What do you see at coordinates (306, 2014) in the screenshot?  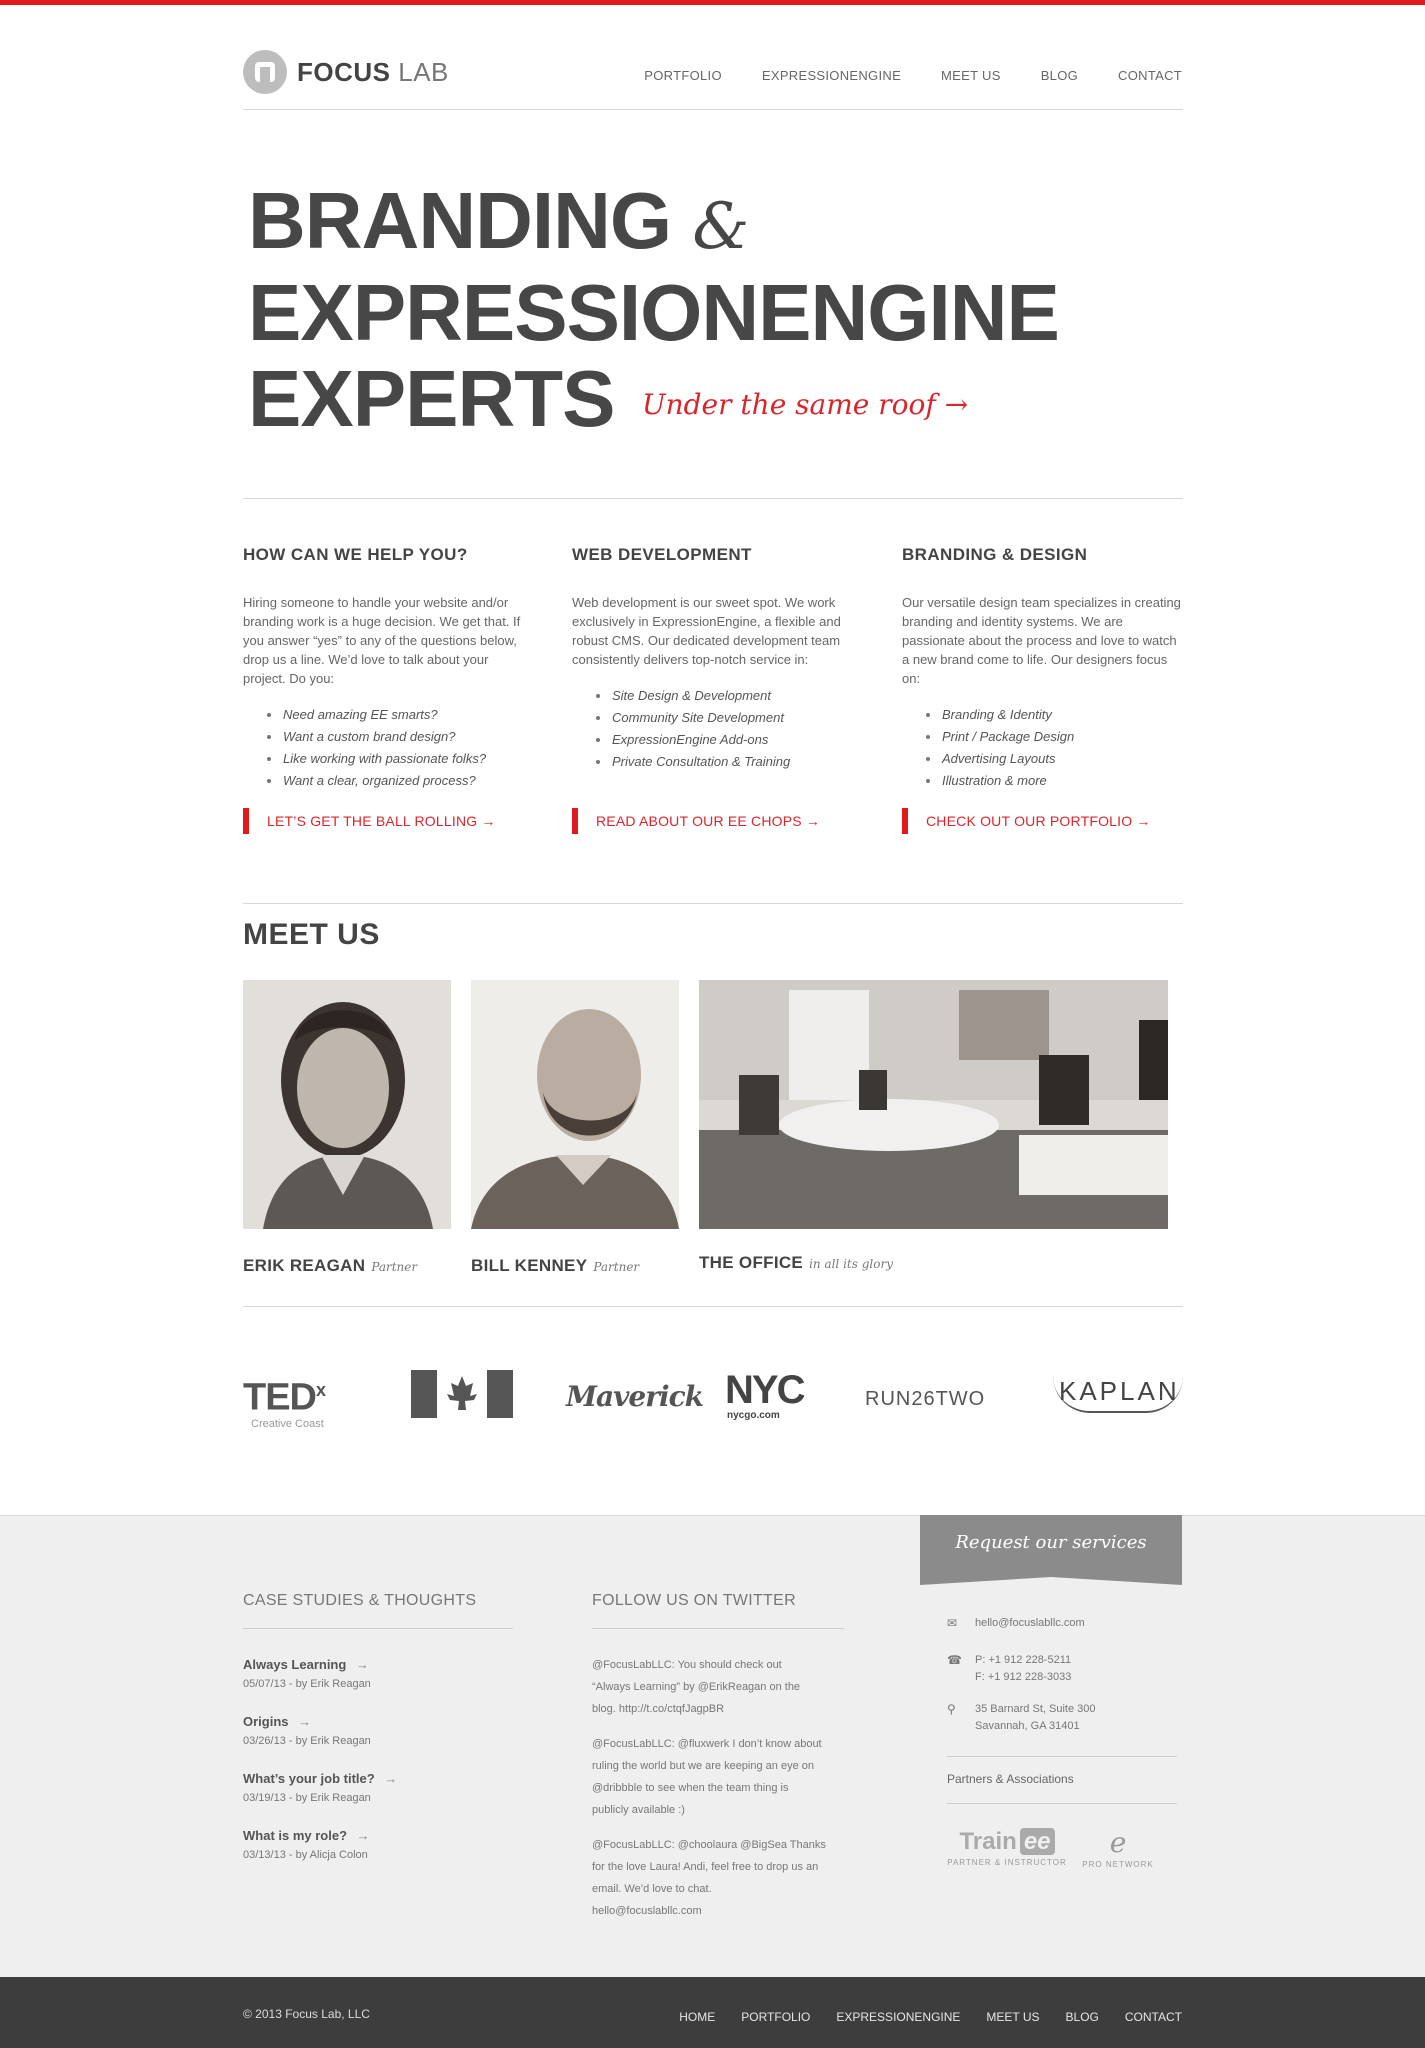 I see `copyright: © 2013 Focus Lab, LLC` at bounding box center [306, 2014].